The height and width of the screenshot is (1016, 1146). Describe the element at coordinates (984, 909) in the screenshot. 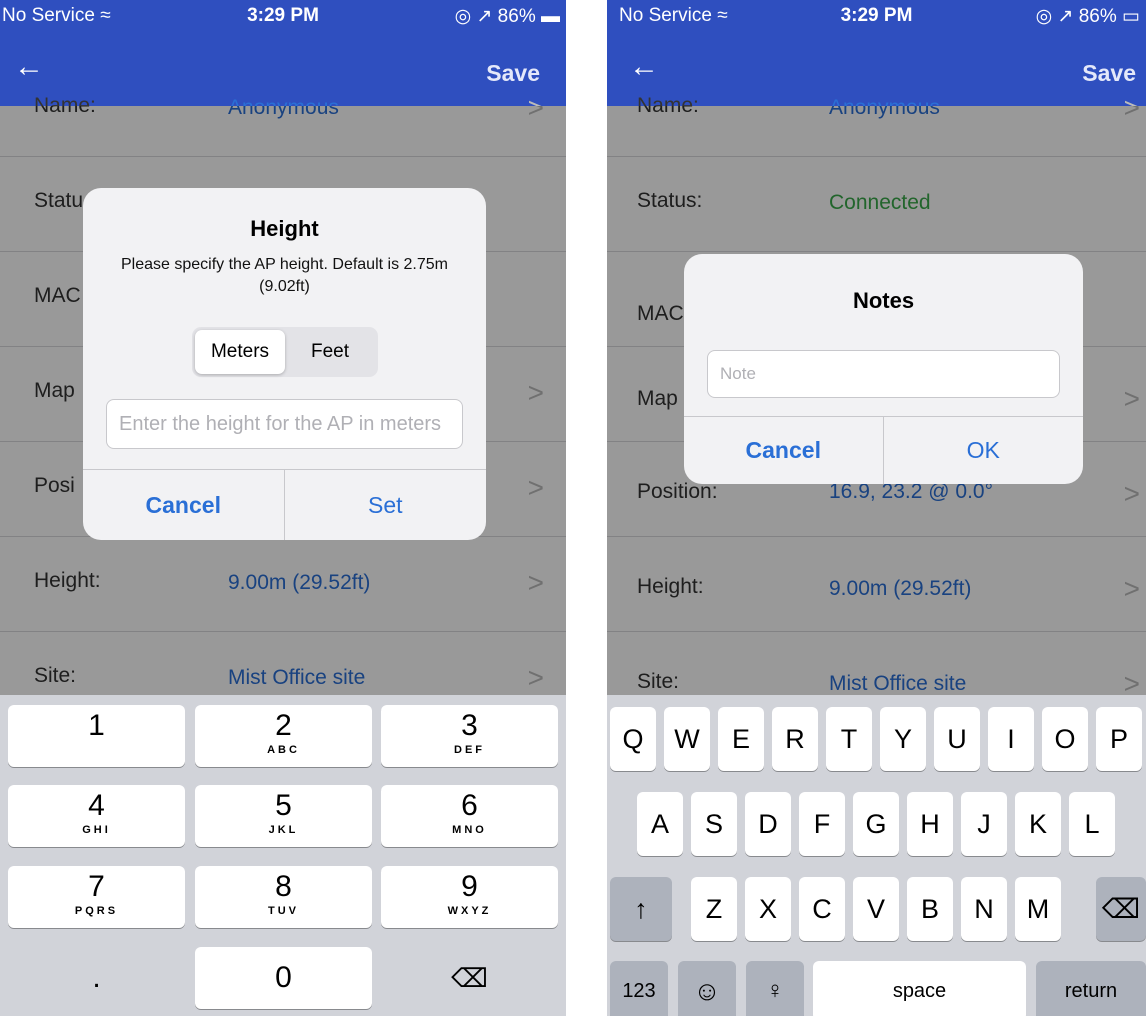

I see `key-n: N` at that location.